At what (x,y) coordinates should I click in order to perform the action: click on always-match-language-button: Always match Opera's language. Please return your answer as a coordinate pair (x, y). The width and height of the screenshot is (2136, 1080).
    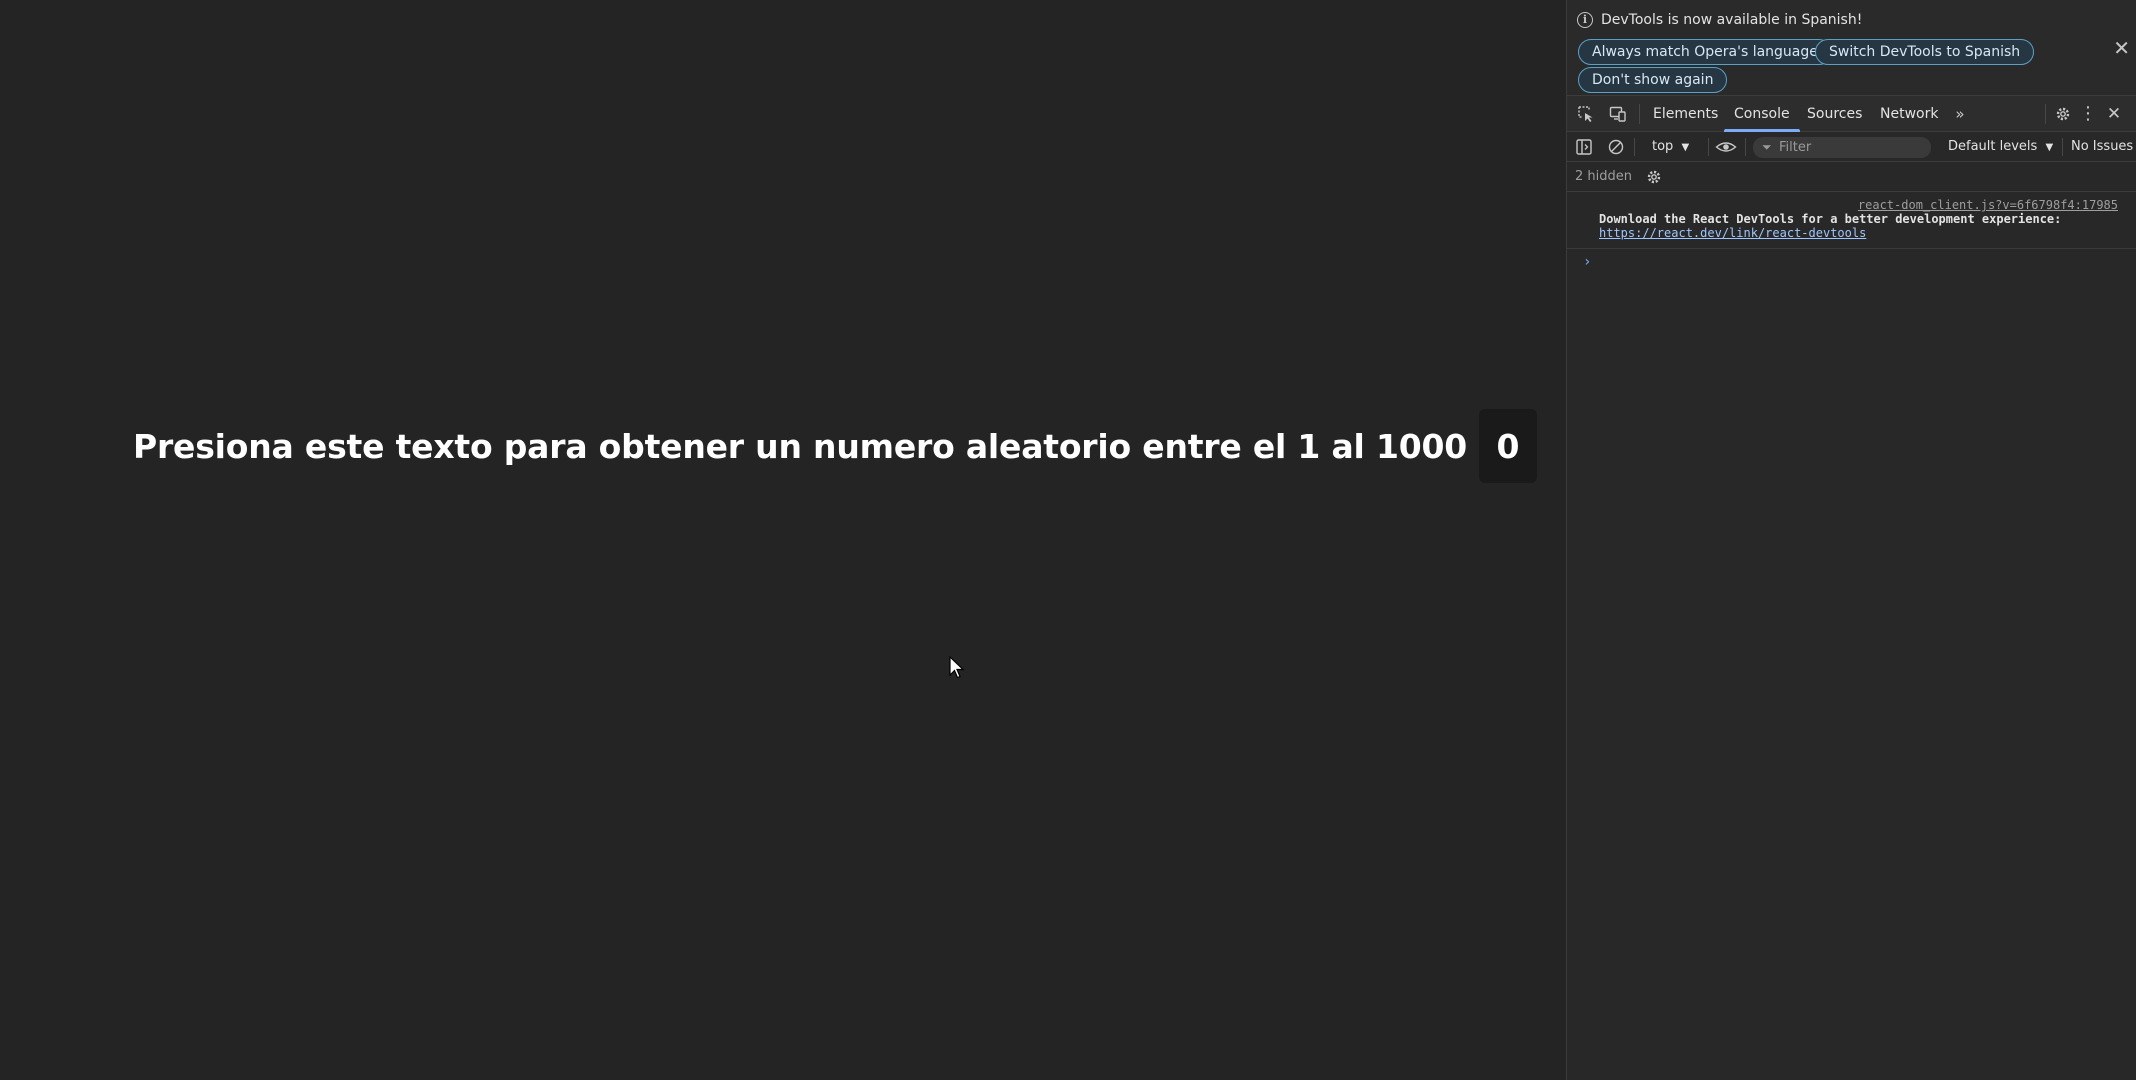
    Looking at the image, I should click on (1705, 52).